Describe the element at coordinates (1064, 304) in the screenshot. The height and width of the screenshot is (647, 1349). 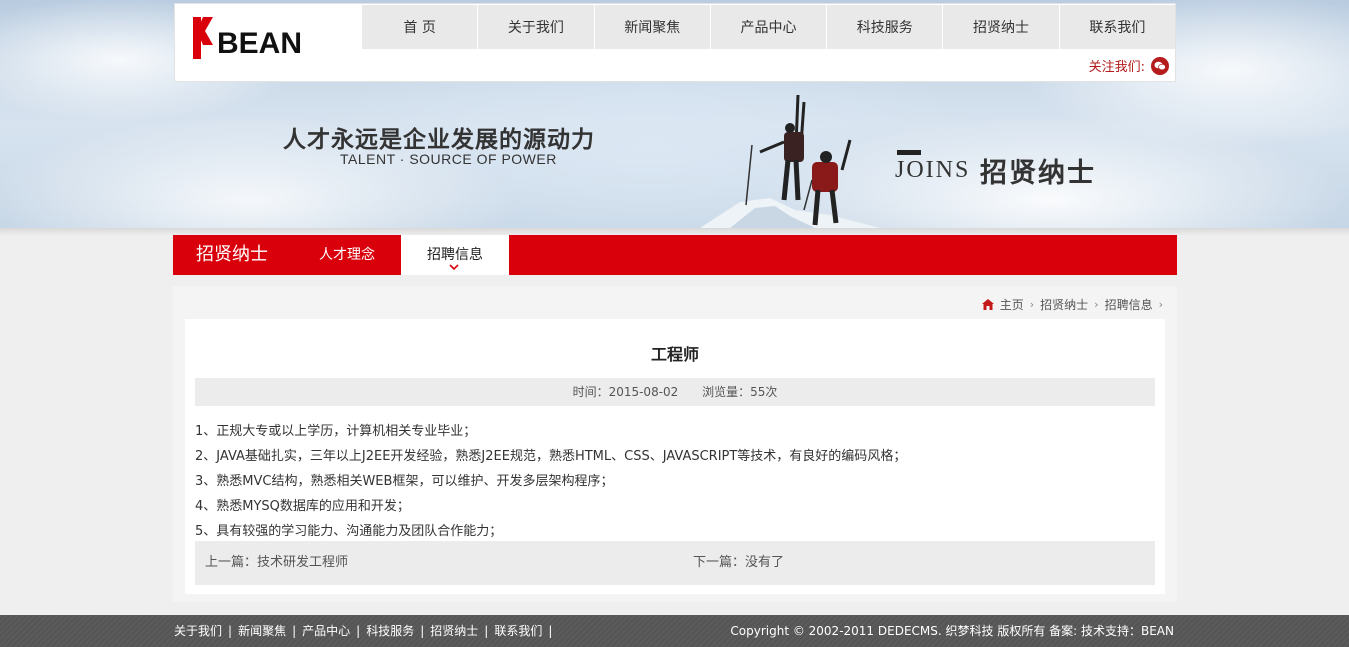
I see `breadcrumb-jobs: 招贤纳士` at that location.